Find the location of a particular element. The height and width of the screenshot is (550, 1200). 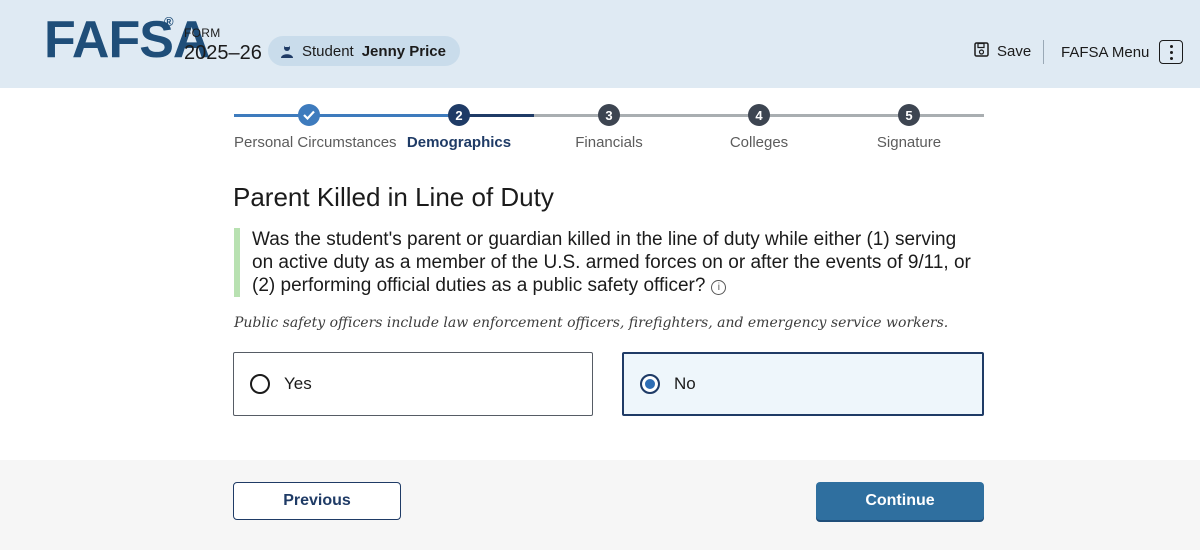

checkmark-icon is located at coordinates (309, 115).